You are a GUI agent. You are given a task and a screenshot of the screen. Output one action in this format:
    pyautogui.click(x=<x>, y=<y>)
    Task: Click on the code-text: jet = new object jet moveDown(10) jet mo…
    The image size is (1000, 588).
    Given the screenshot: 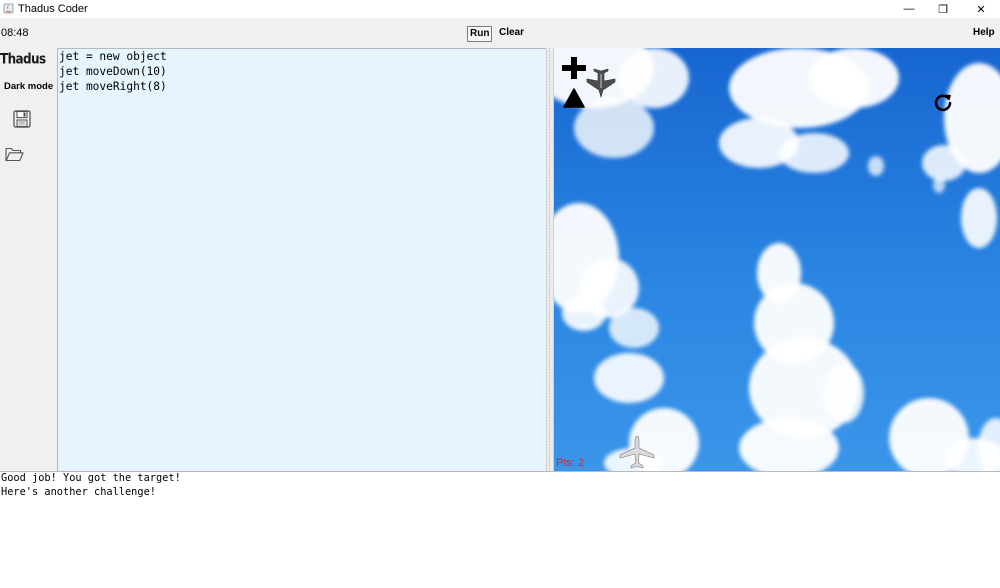 What is the action you would take?
    pyautogui.click(x=302, y=71)
    